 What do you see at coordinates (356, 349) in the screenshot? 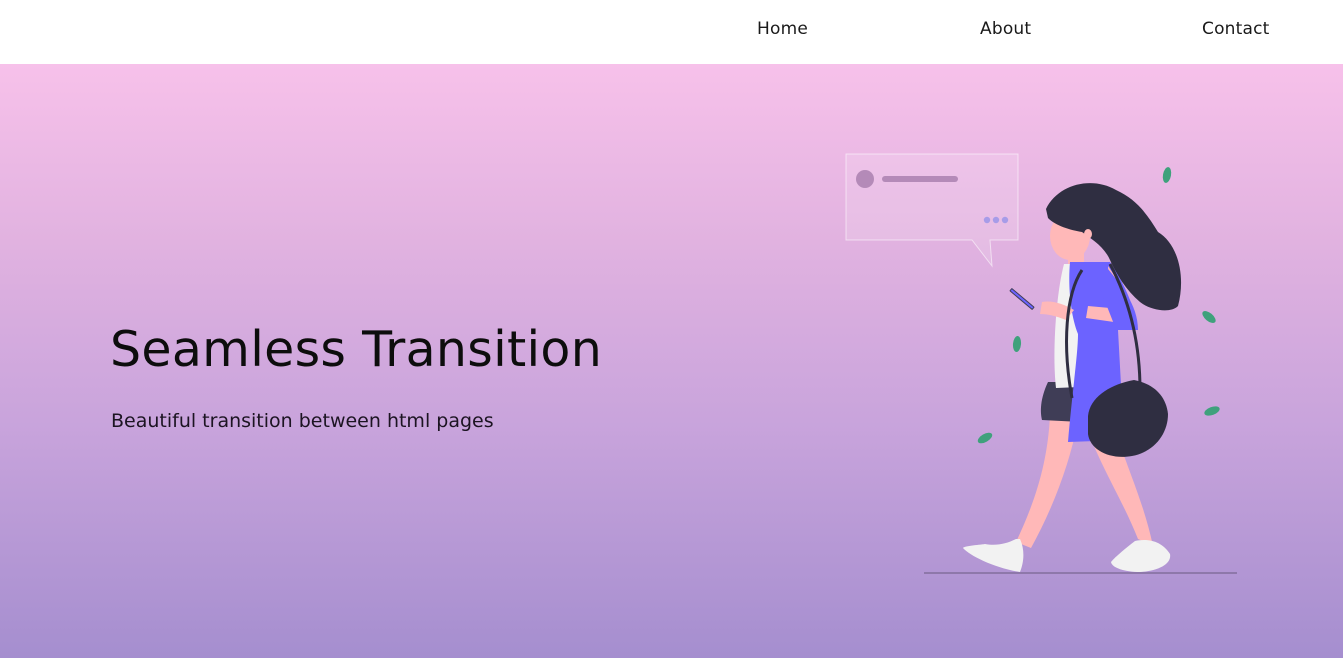
I see `hero-title: Seamless Transition` at bounding box center [356, 349].